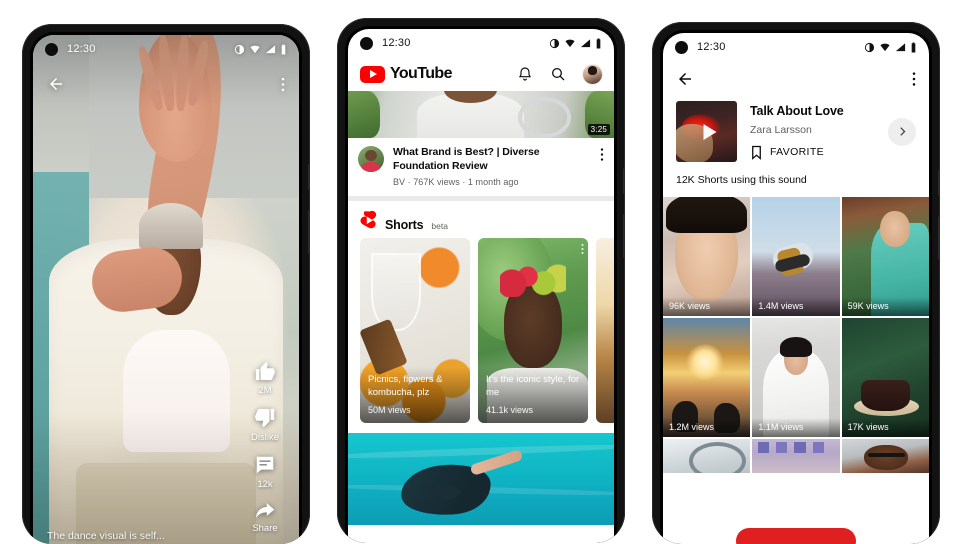 This screenshot has height=544, width=959. Describe the element at coordinates (885, 306) in the screenshot. I see `grid-item-views: 59K views` at that location.